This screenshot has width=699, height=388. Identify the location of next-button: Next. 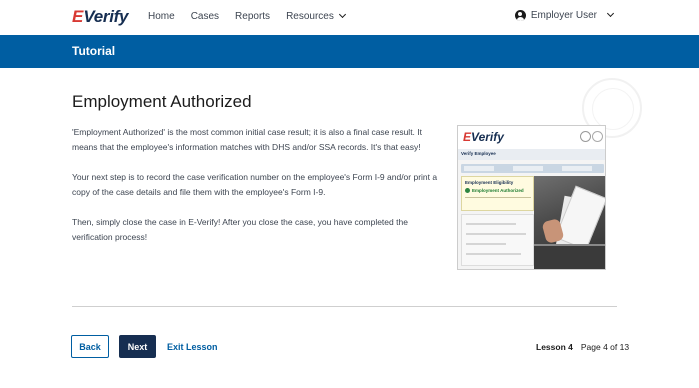
(137, 346).